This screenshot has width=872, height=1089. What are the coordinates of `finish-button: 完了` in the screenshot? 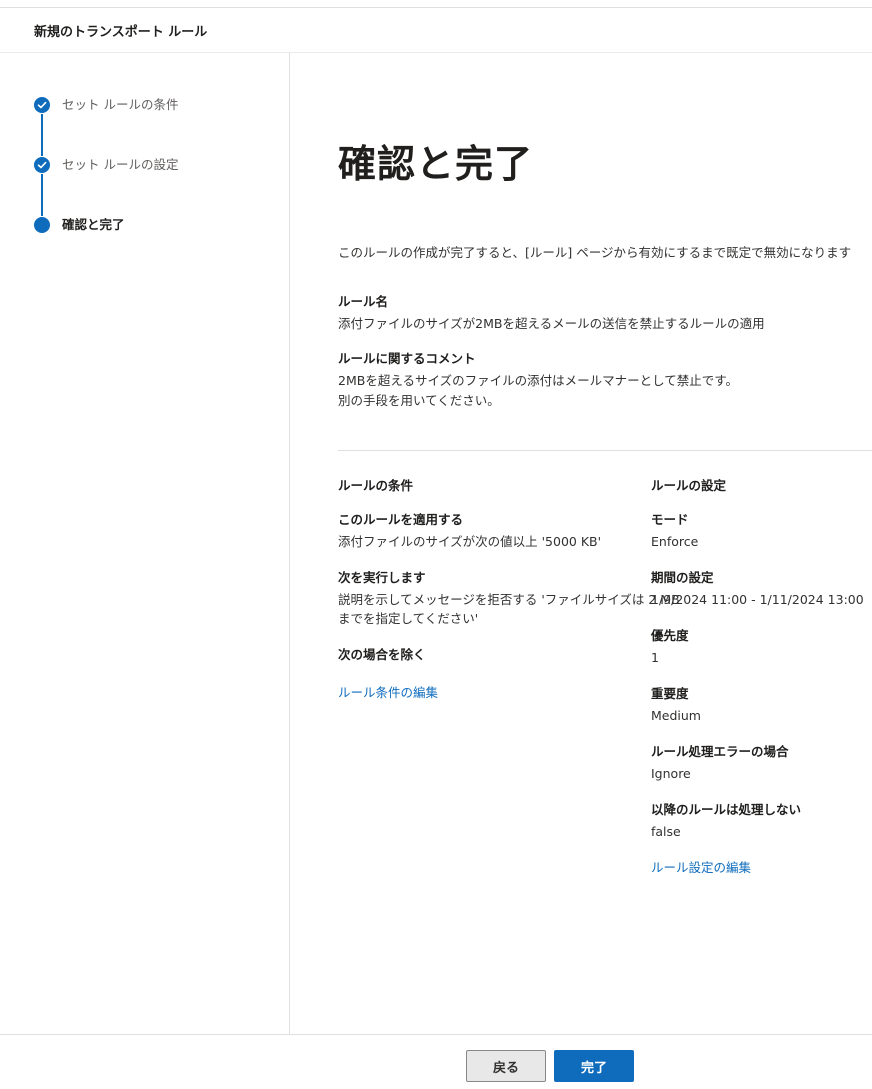 It's located at (594, 1066).